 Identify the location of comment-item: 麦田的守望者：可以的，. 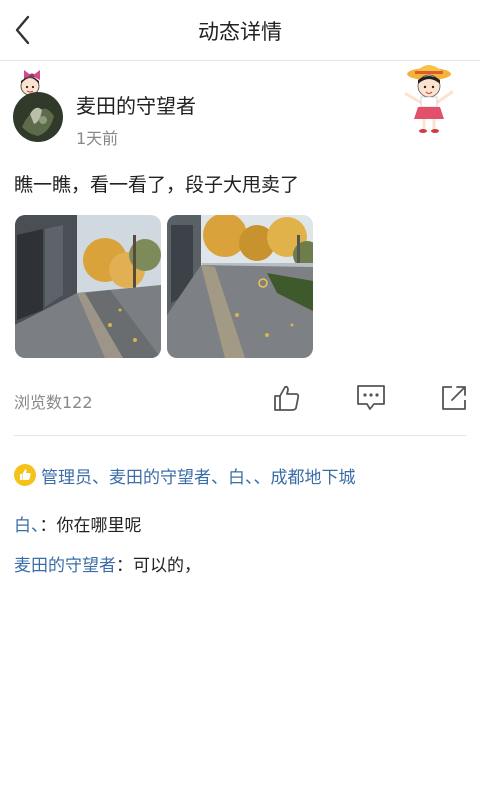
(107, 563).